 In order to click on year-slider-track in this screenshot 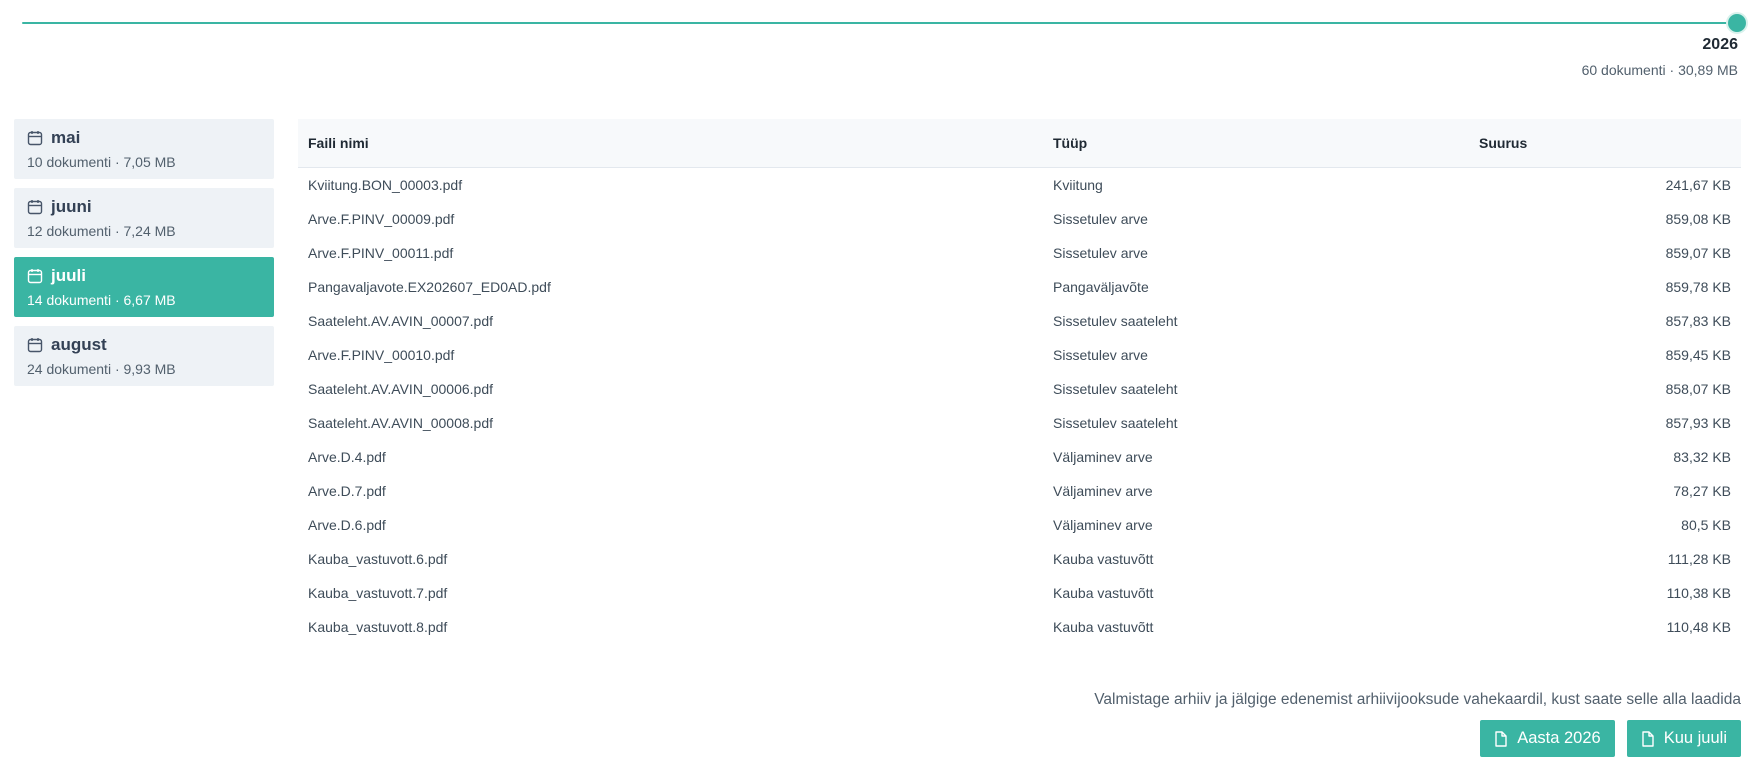, I will do `click(875, 23)`.